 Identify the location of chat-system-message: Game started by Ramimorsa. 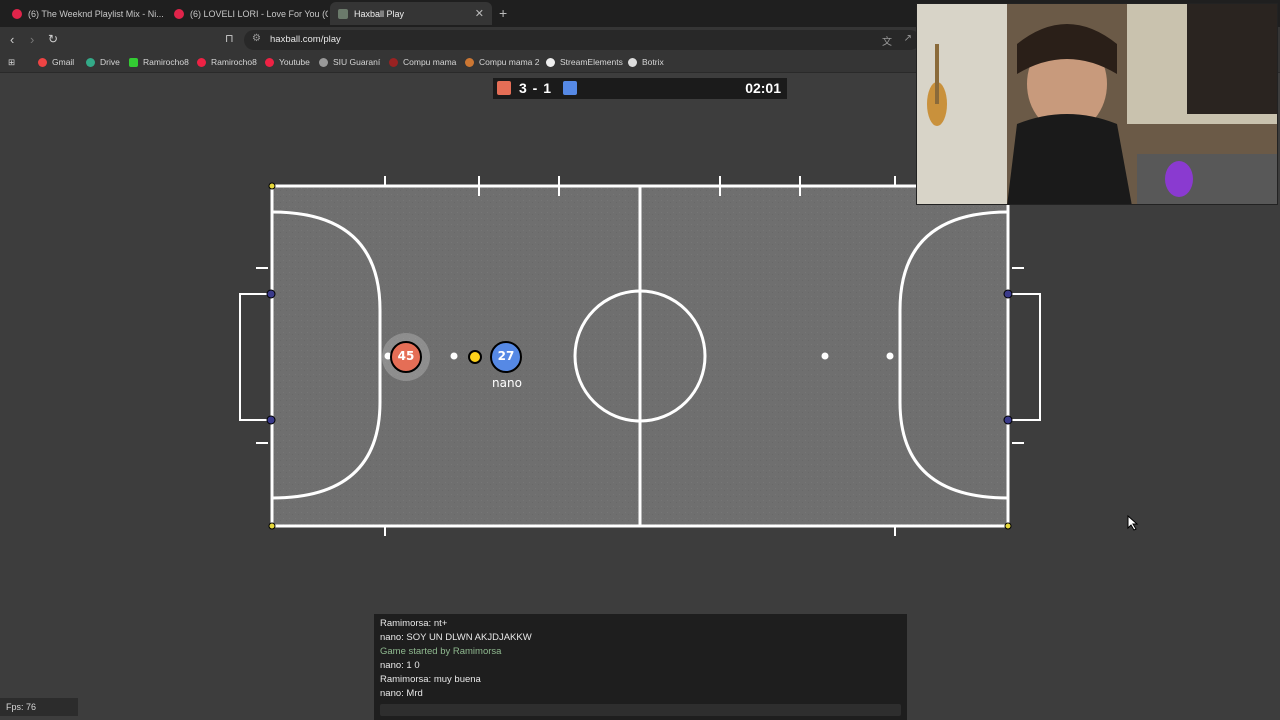
(441, 651).